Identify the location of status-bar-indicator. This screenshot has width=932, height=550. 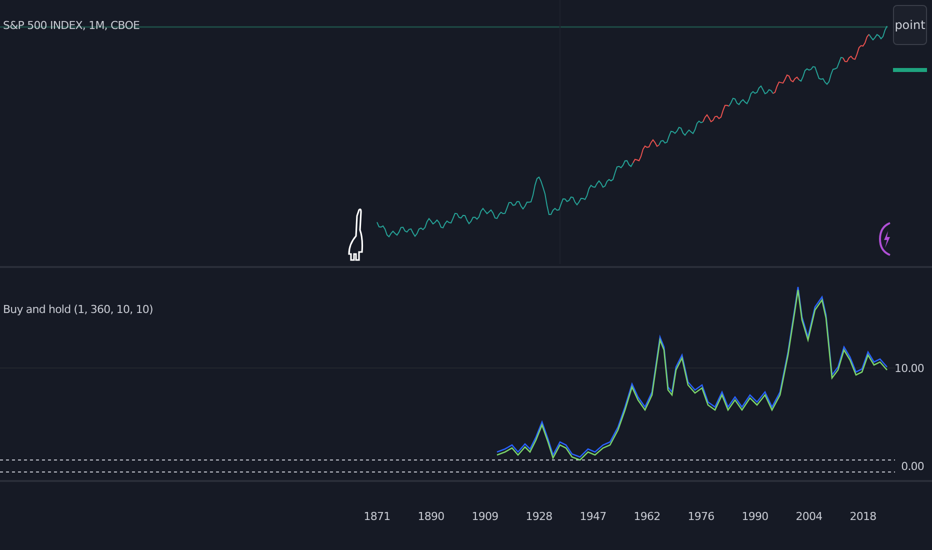
(910, 70).